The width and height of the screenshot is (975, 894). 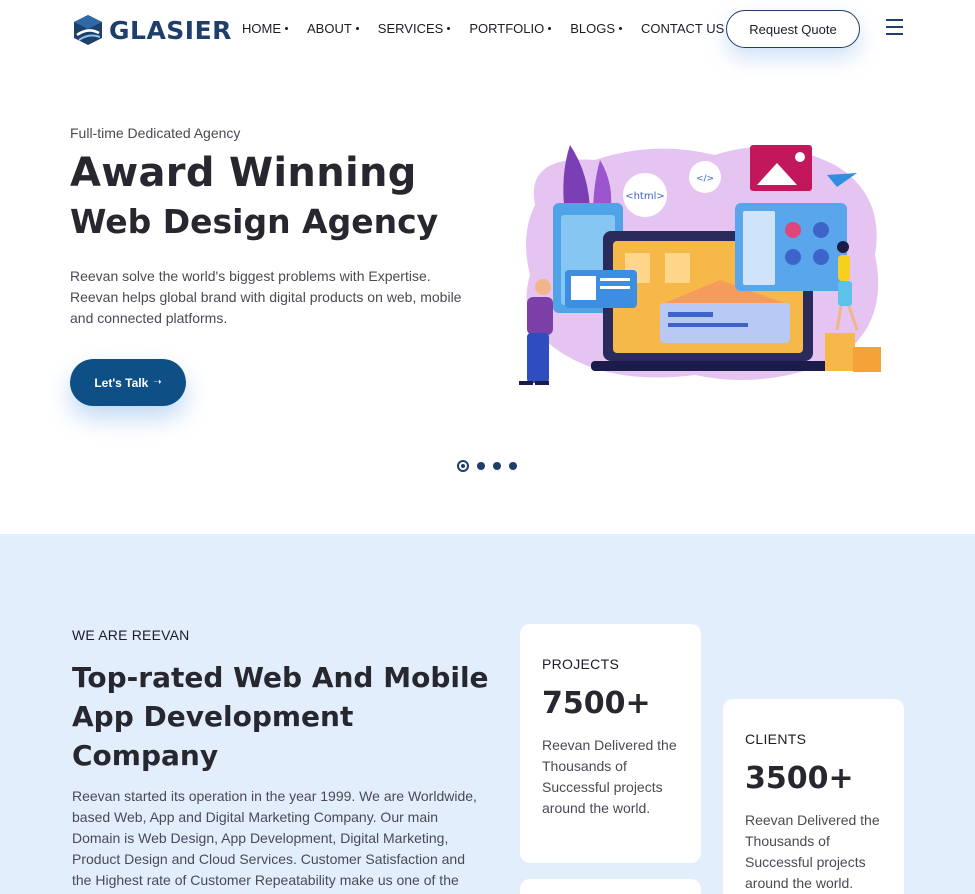 What do you see at coordinates (700, 265) in the screenshot?
I see `hero-illustration: <html> </>` at bounding box center [700, 265].